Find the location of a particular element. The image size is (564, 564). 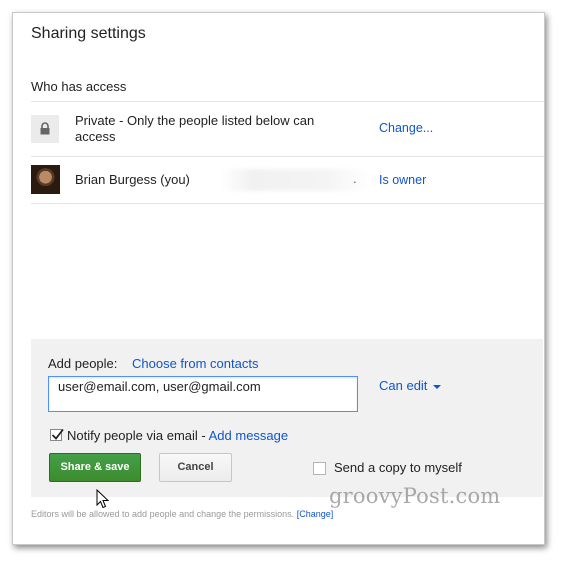

lock-icon is located at coordinates (45, 129).